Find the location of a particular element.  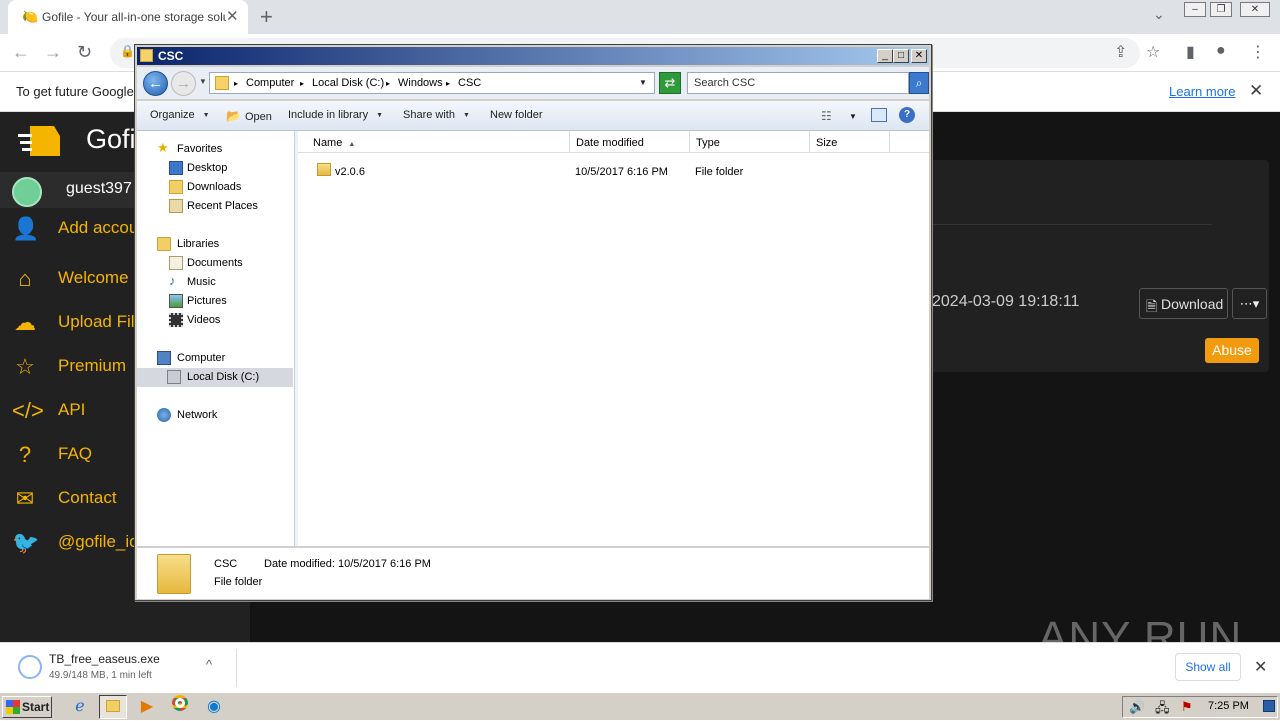

download-status: 49.9/148 MB, 1 min left is located at coordinates (100, 675).